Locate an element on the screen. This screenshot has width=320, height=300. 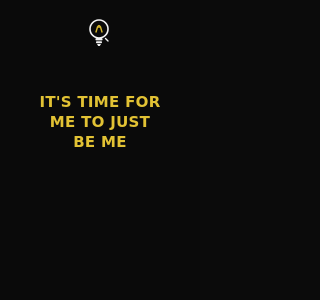
title-line-2: ME TO JUST is located at coordinates (100, 122).